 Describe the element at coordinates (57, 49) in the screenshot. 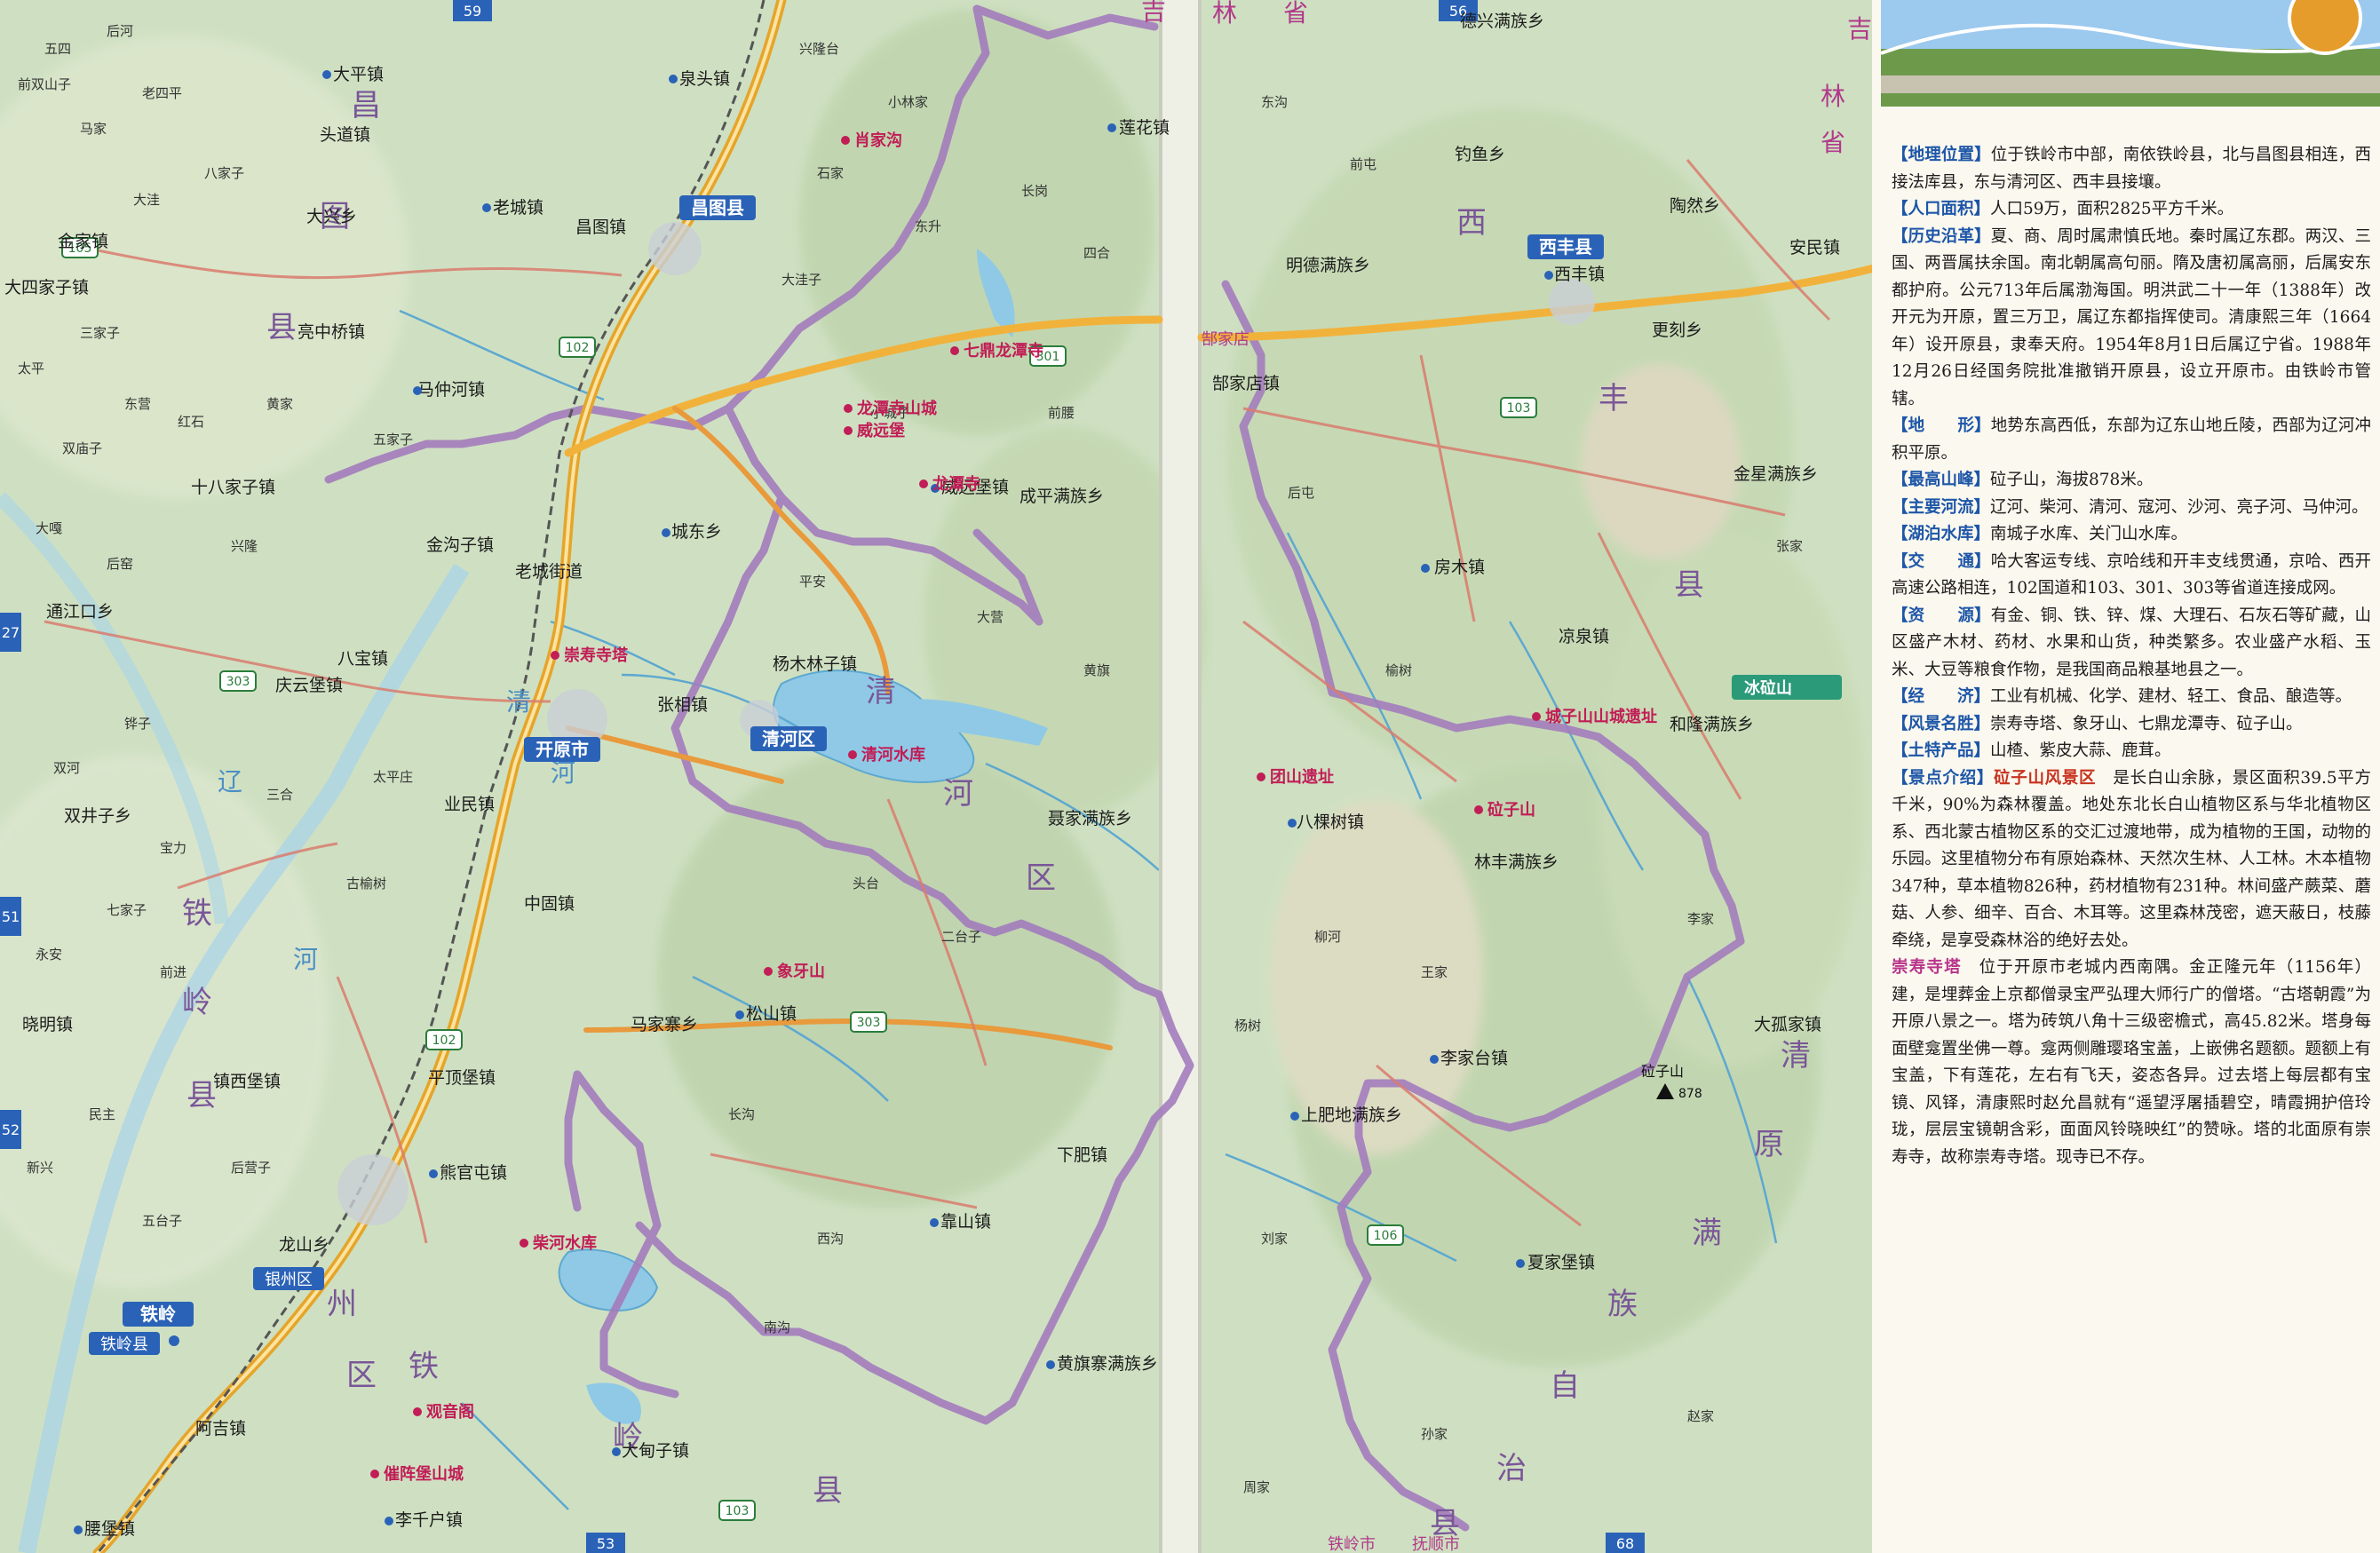

I see `svg-text: 五四` at that location.